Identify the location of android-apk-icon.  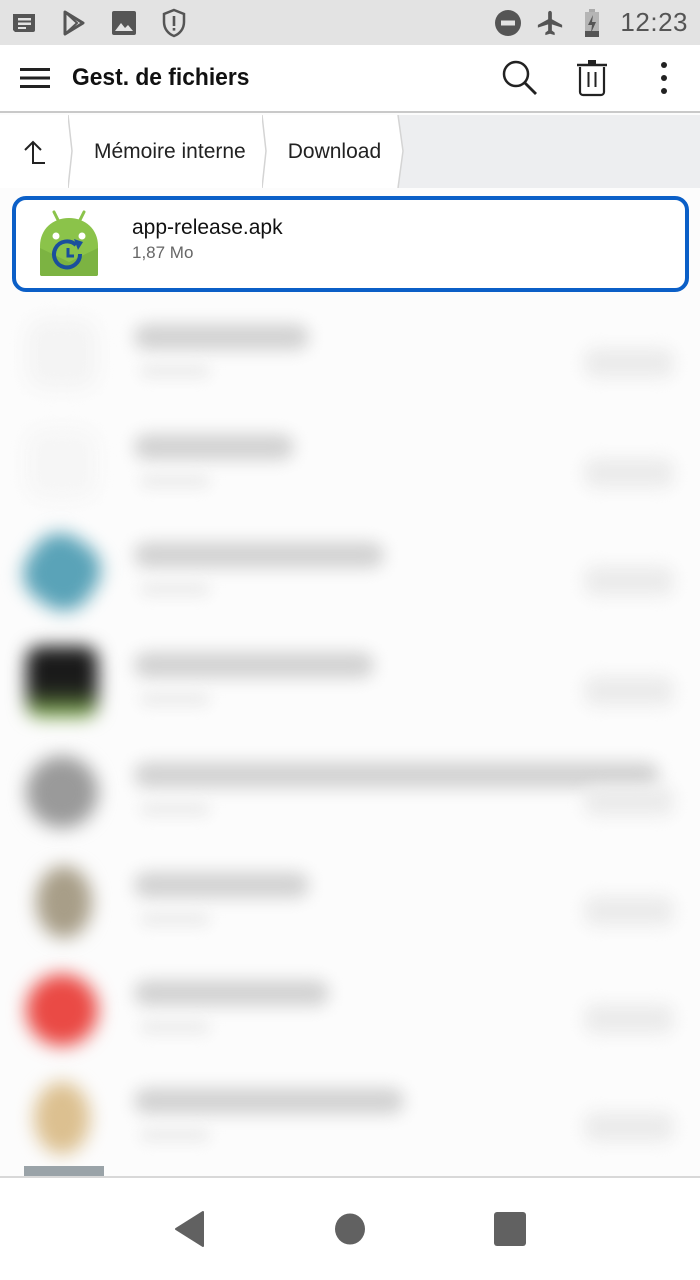
(69, 244).